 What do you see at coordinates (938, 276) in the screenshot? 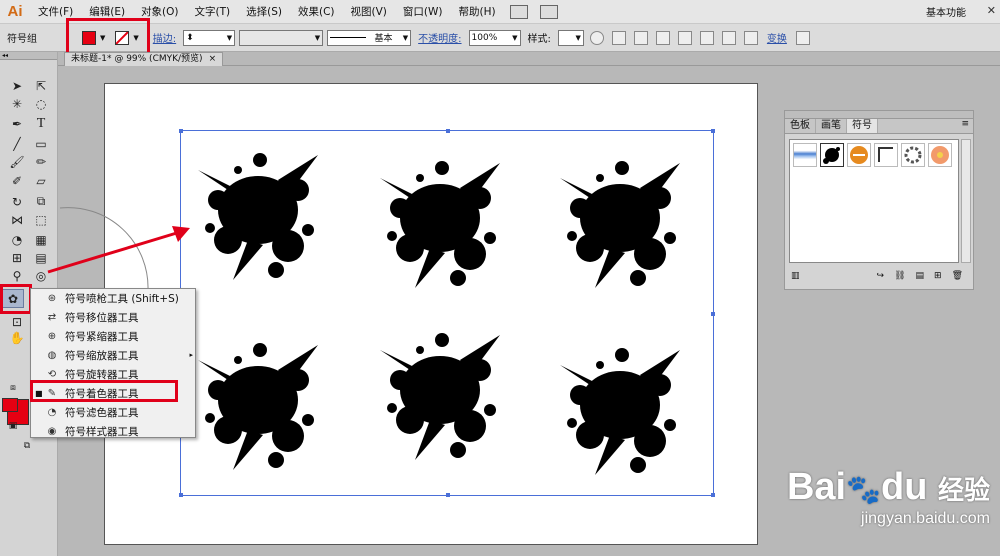
I see `new-symbol-icon: ⊞` at bounding box center [938, 276].